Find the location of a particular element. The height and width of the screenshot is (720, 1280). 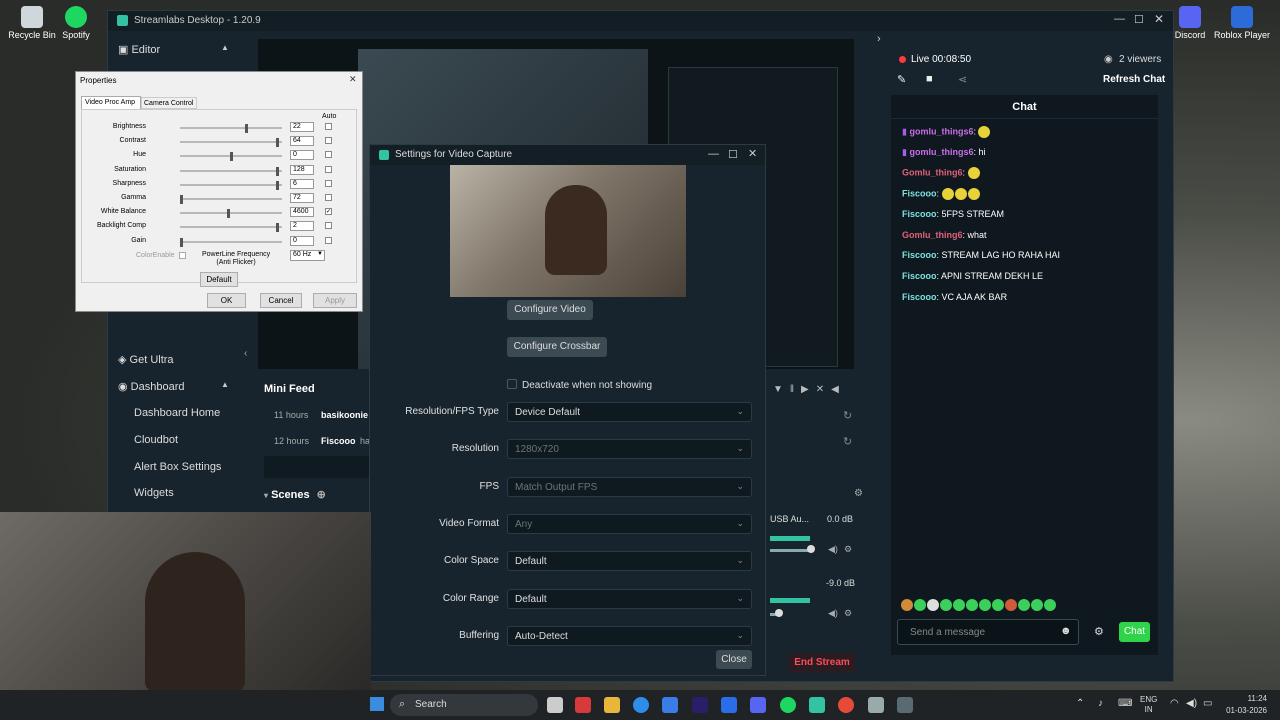

sidebar-item-editor: ▣ Editor is located at coordinates (139, 49).